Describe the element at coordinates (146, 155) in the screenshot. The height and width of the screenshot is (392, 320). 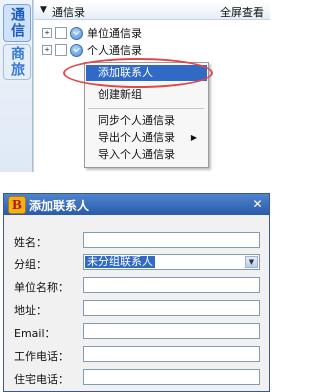
I see `menu-item-import-personal: 导入个人通信录` at that location.